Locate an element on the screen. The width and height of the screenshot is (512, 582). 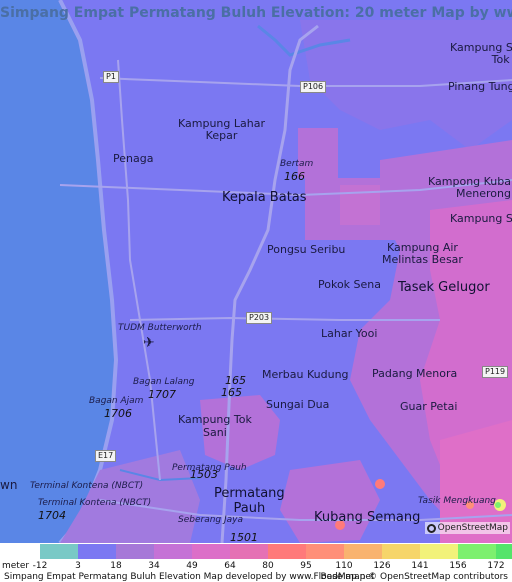
place-bertam: Bertam is located at coordinates (297, 164).